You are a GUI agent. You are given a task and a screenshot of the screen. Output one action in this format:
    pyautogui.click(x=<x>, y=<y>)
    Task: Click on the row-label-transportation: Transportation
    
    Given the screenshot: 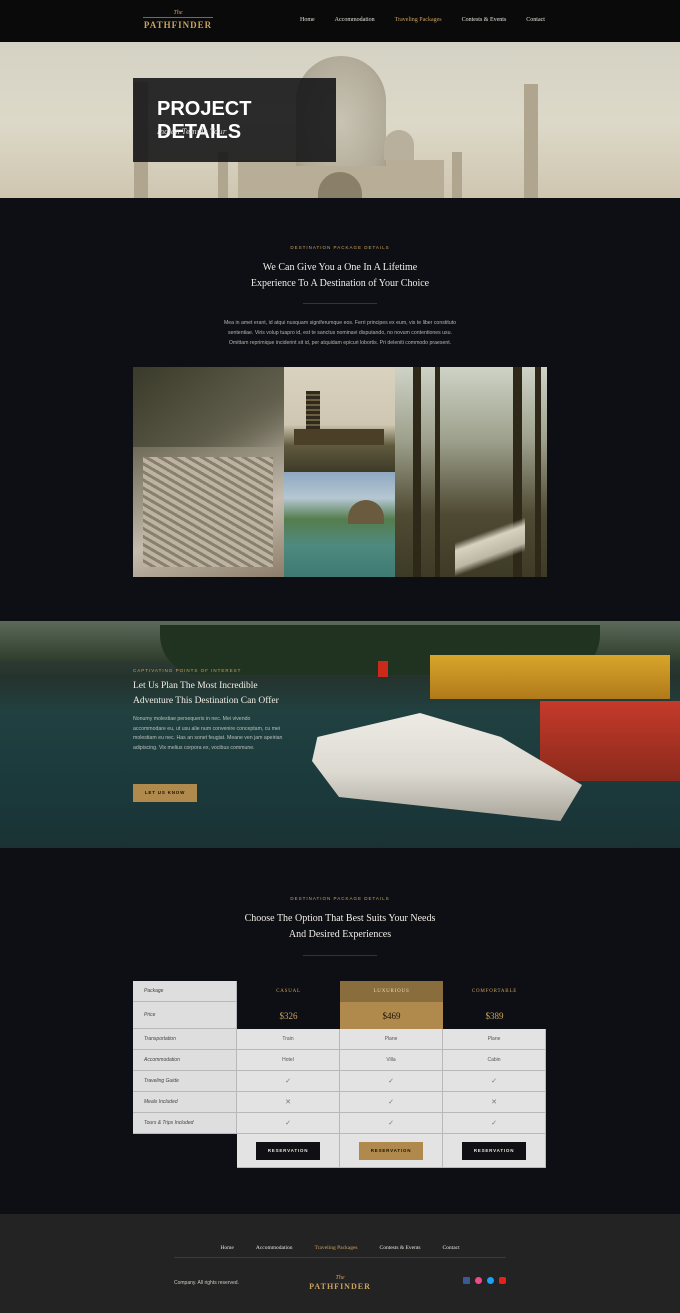 What is the action you would take?
    pyautogui.click(x=185, y=1039)
    